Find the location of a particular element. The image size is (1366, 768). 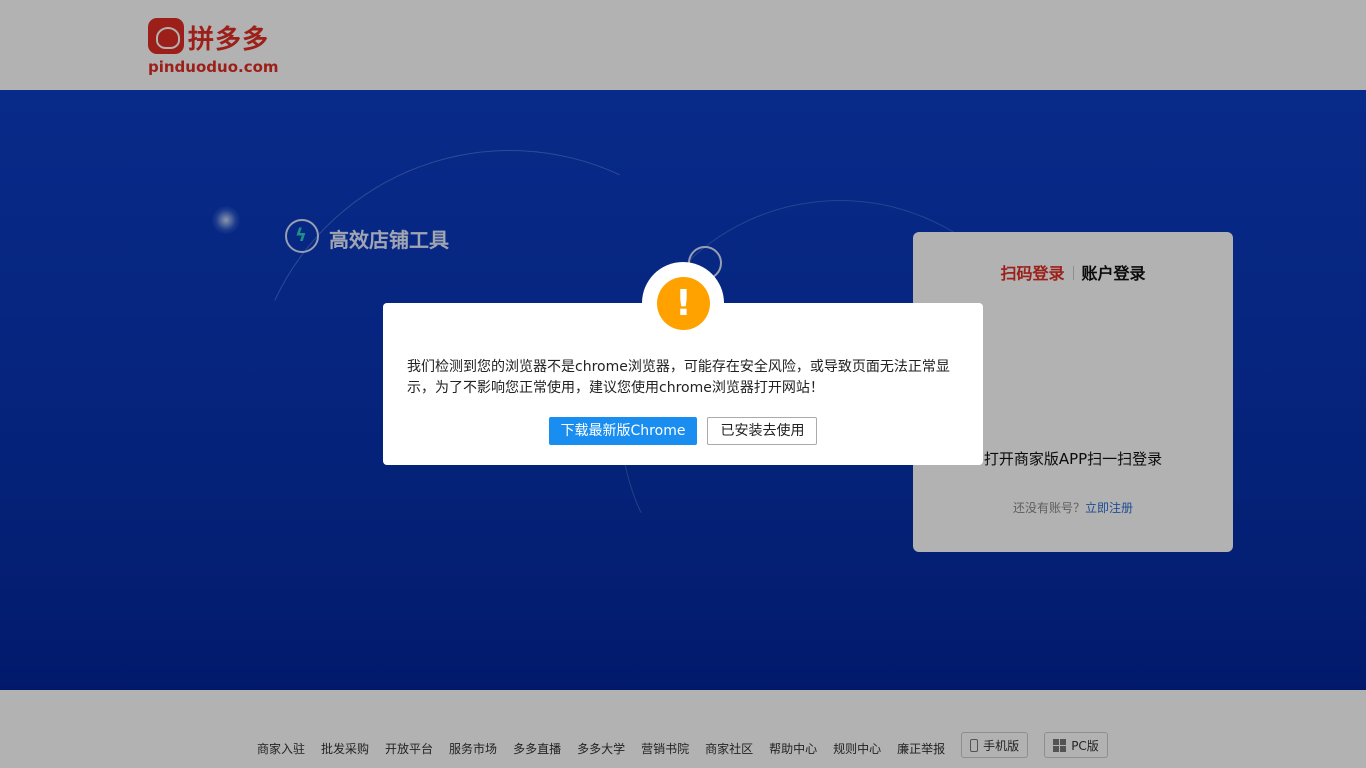

warning-icon: ! is located at coordinates (683, 303).